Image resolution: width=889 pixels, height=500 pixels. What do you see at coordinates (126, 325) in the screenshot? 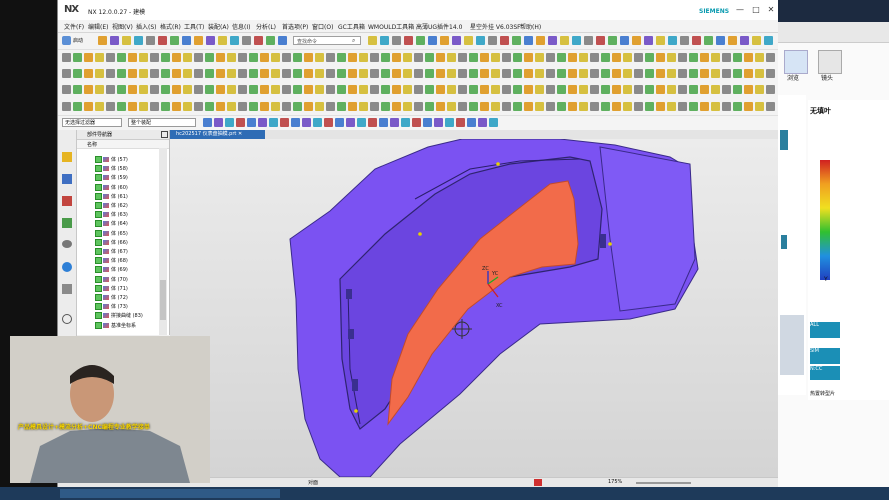
I see `navigator-row: 基准坐标系` at bounding box center [126, 325].